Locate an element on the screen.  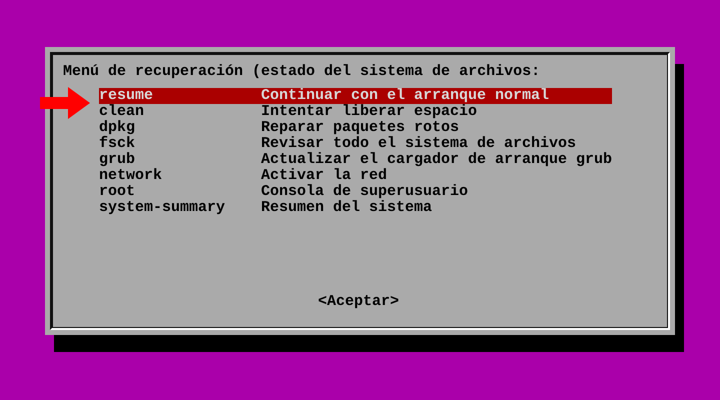
menu-item: grub Actualizar el cargador de arranque grub is located at coordinates (355, 160).